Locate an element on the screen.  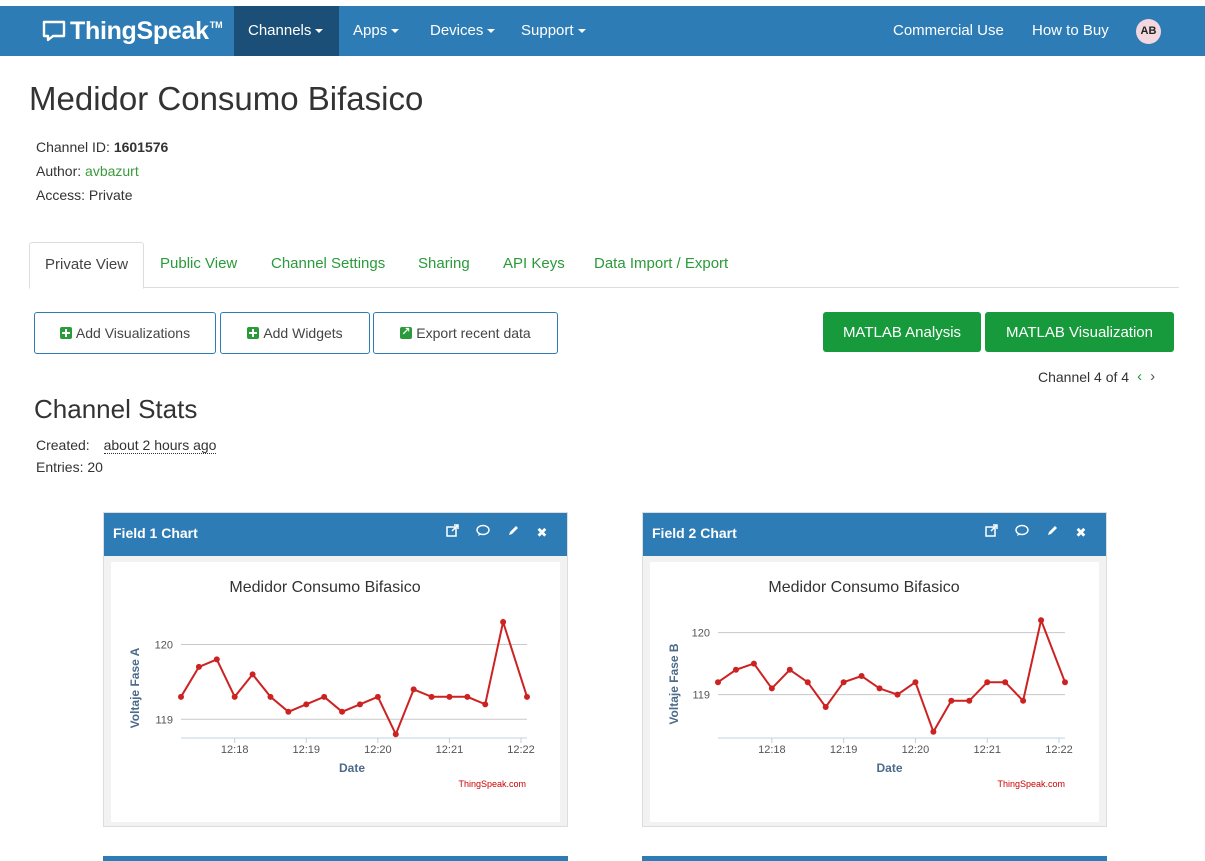
y-tick-label: 120 is located at coordinates (701, 634).